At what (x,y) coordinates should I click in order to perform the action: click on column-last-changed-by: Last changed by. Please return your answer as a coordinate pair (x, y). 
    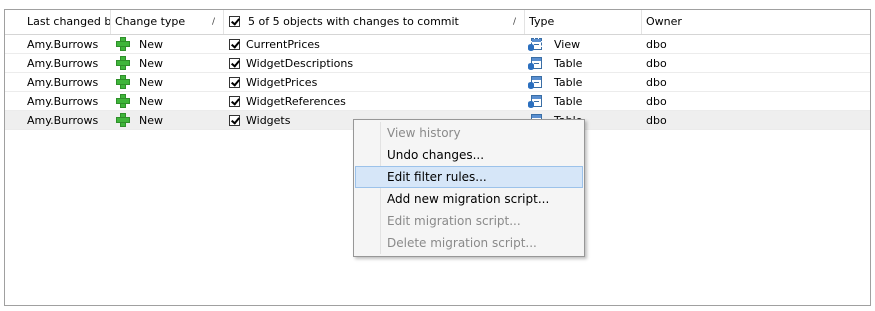
    Looking at the image, I should click on (58, 22).